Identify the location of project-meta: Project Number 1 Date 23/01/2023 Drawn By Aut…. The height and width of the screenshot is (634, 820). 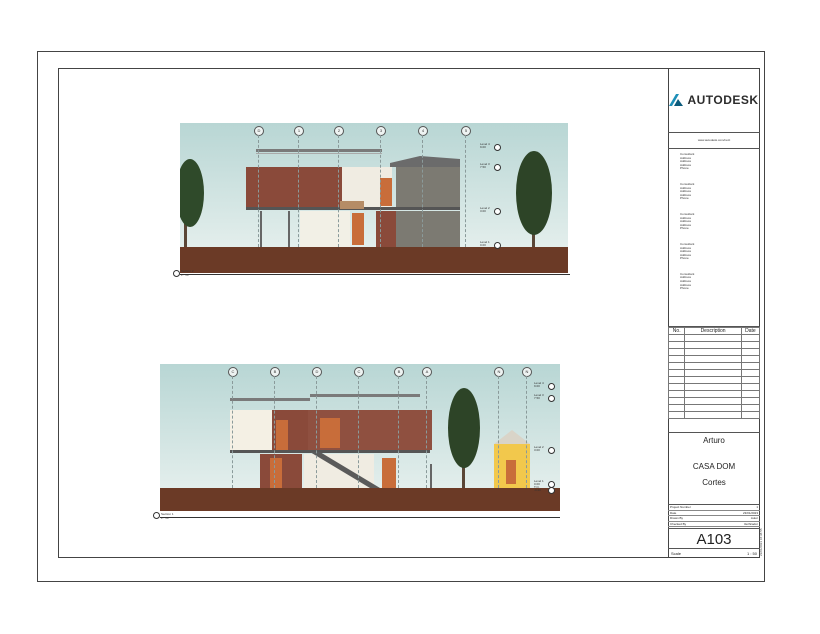
(714, 516).